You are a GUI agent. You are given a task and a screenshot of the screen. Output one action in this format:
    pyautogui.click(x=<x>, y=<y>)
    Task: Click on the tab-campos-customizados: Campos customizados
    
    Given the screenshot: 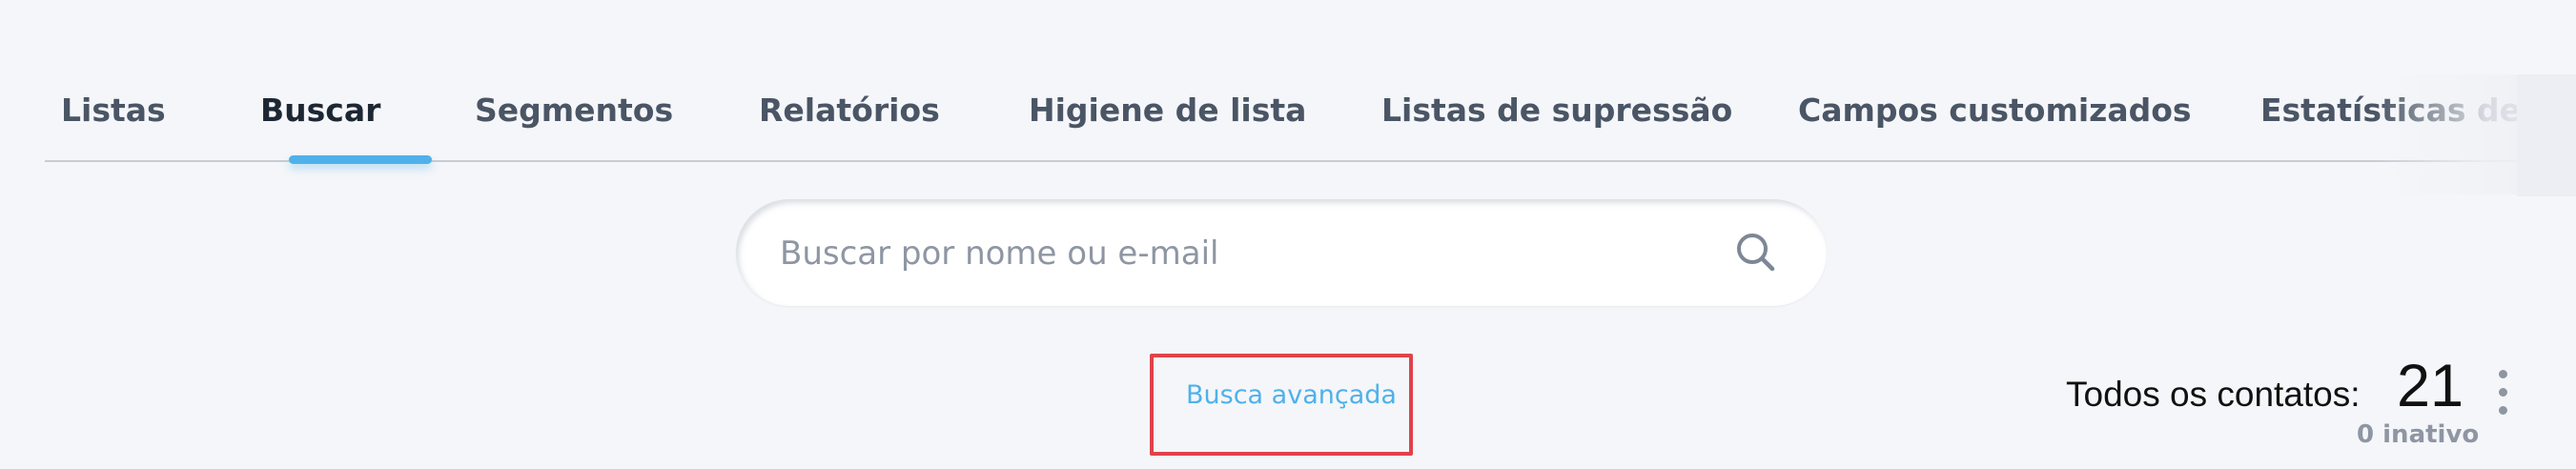 What is the action you would take?
    pyautogui.click(x=1995, y=110)
    